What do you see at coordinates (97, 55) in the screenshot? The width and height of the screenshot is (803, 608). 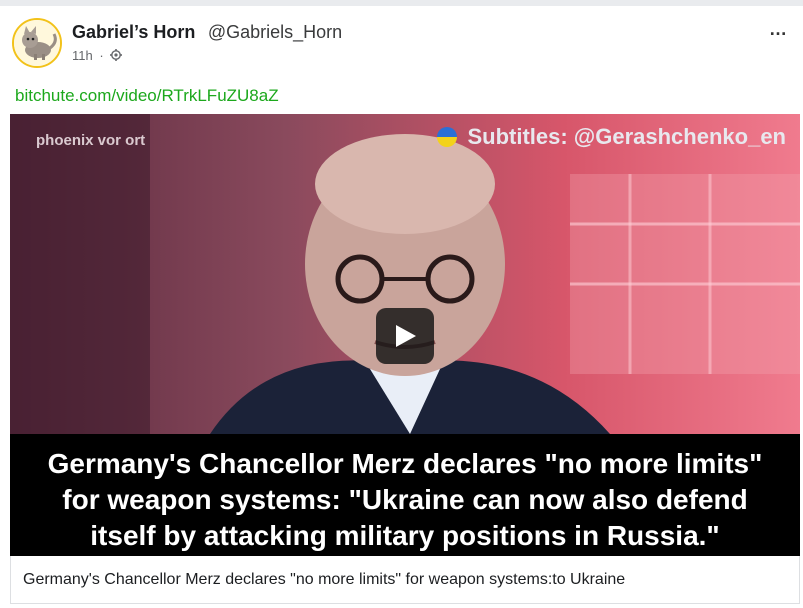 I see `post-meta: 11h ·` at bounding box center [97, 55].